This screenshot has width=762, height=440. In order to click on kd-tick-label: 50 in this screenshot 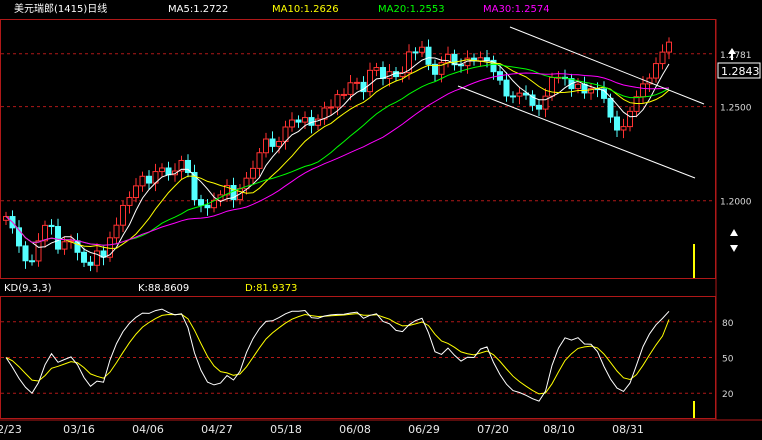, I will do `click(728, 360)`.